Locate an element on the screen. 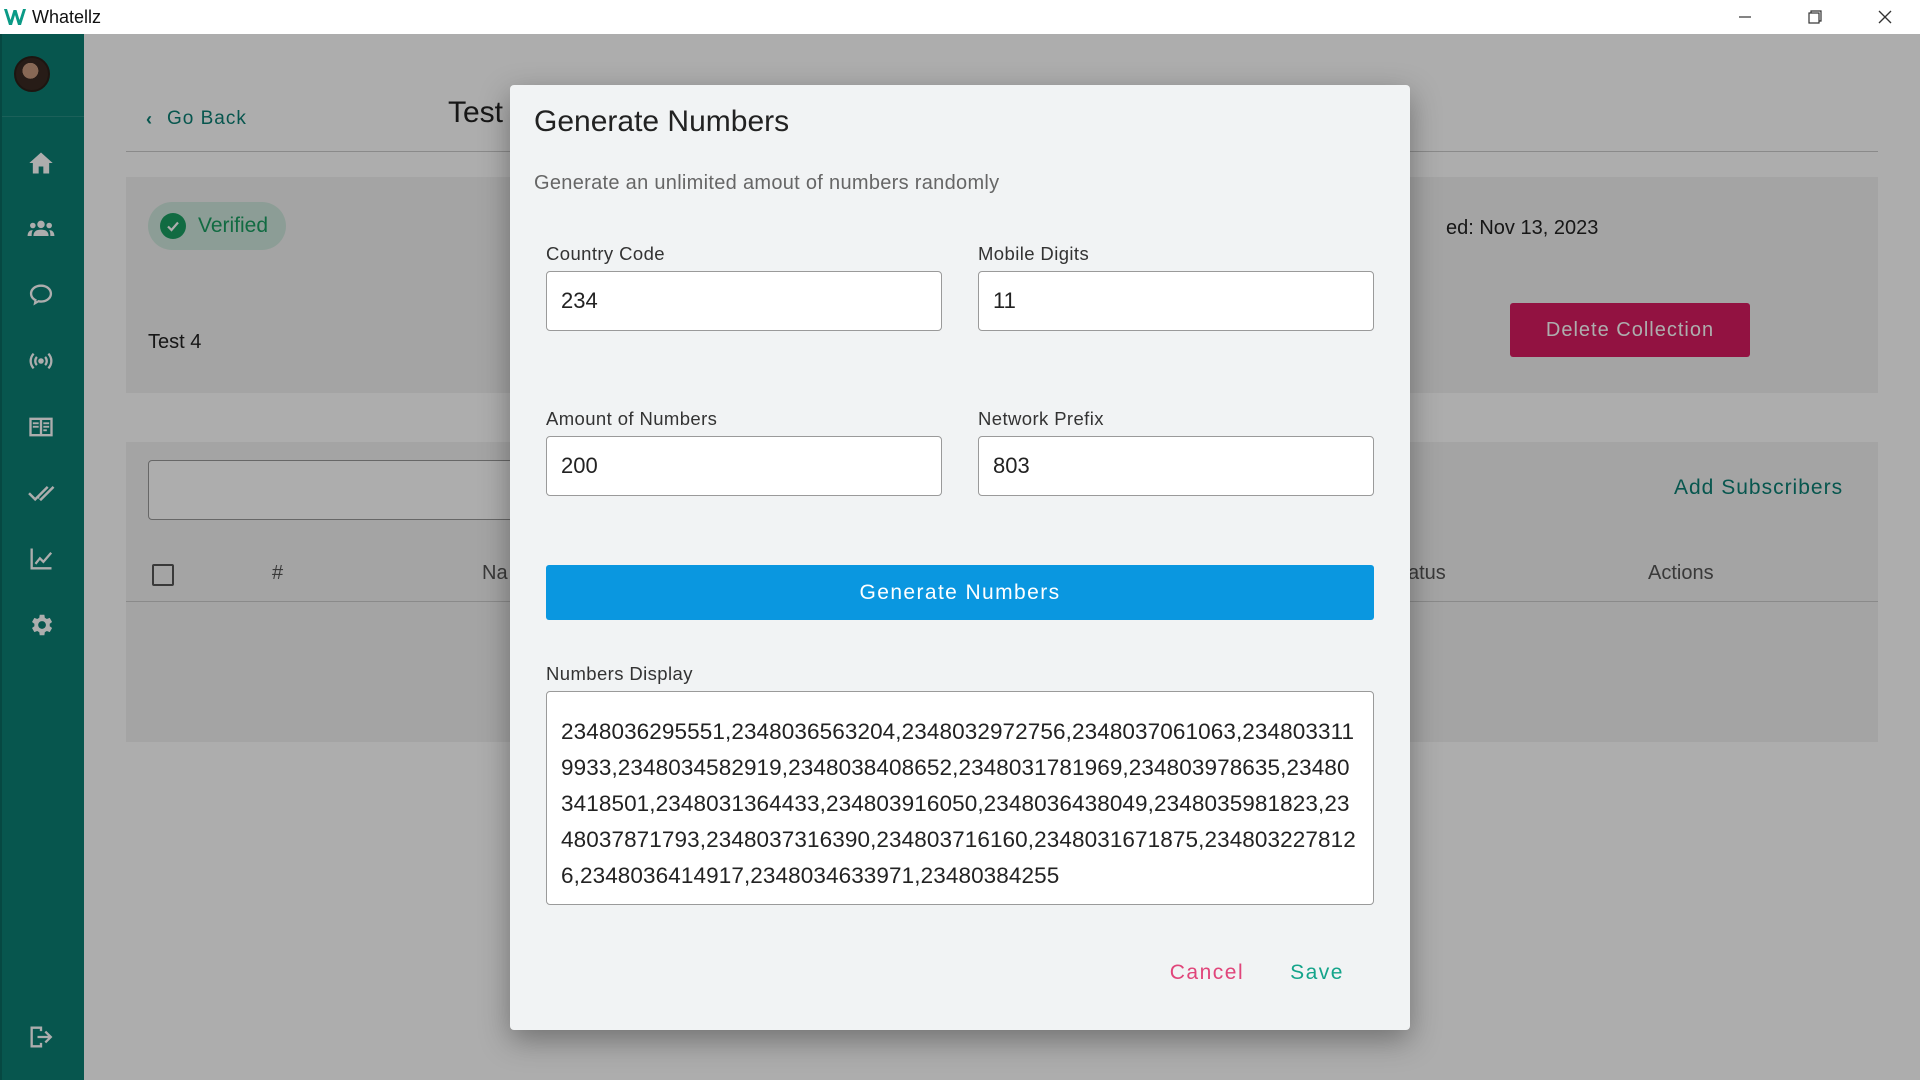 This screenshot has width=1920, height=1080. minimize-icon is located at coordinates (1745, 17).